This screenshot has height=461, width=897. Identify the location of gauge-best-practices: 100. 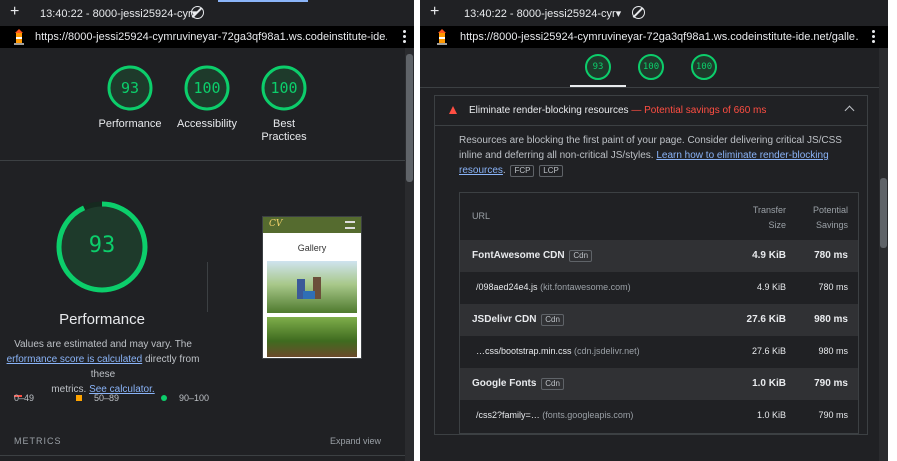
(284, 88).